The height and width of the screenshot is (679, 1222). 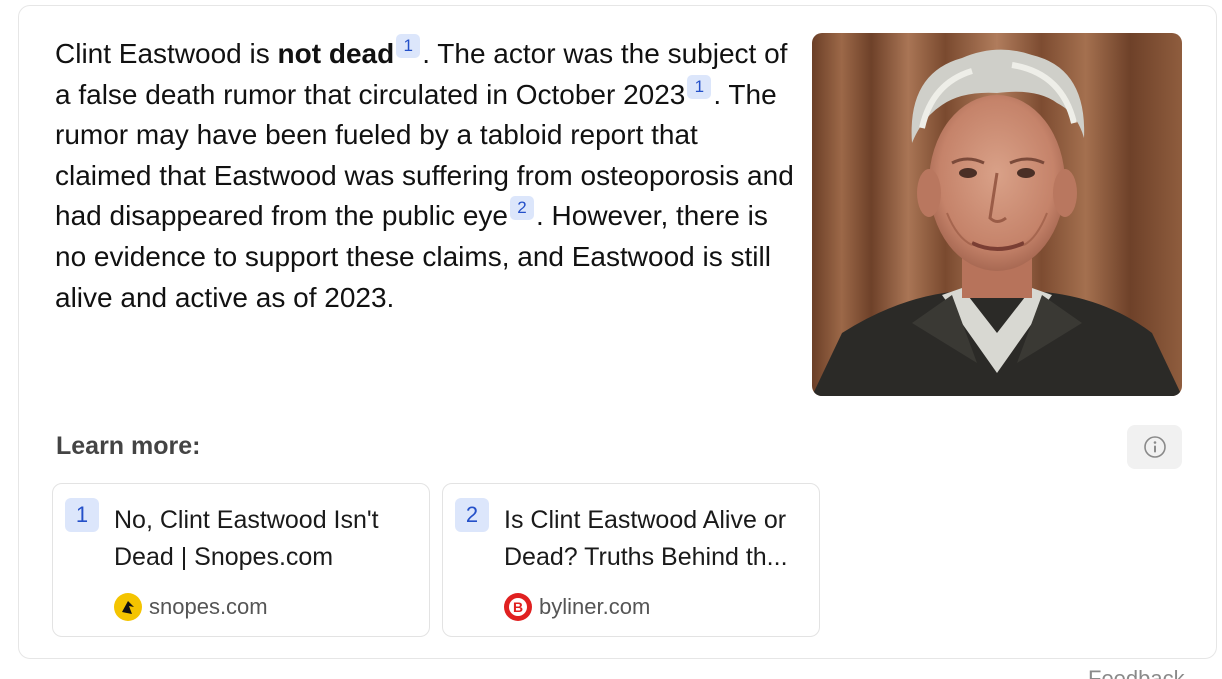 What do you see at coordinates (408, 46) in the screenshot?
I see `citation-1: 1` at bounding box center [408, 46].